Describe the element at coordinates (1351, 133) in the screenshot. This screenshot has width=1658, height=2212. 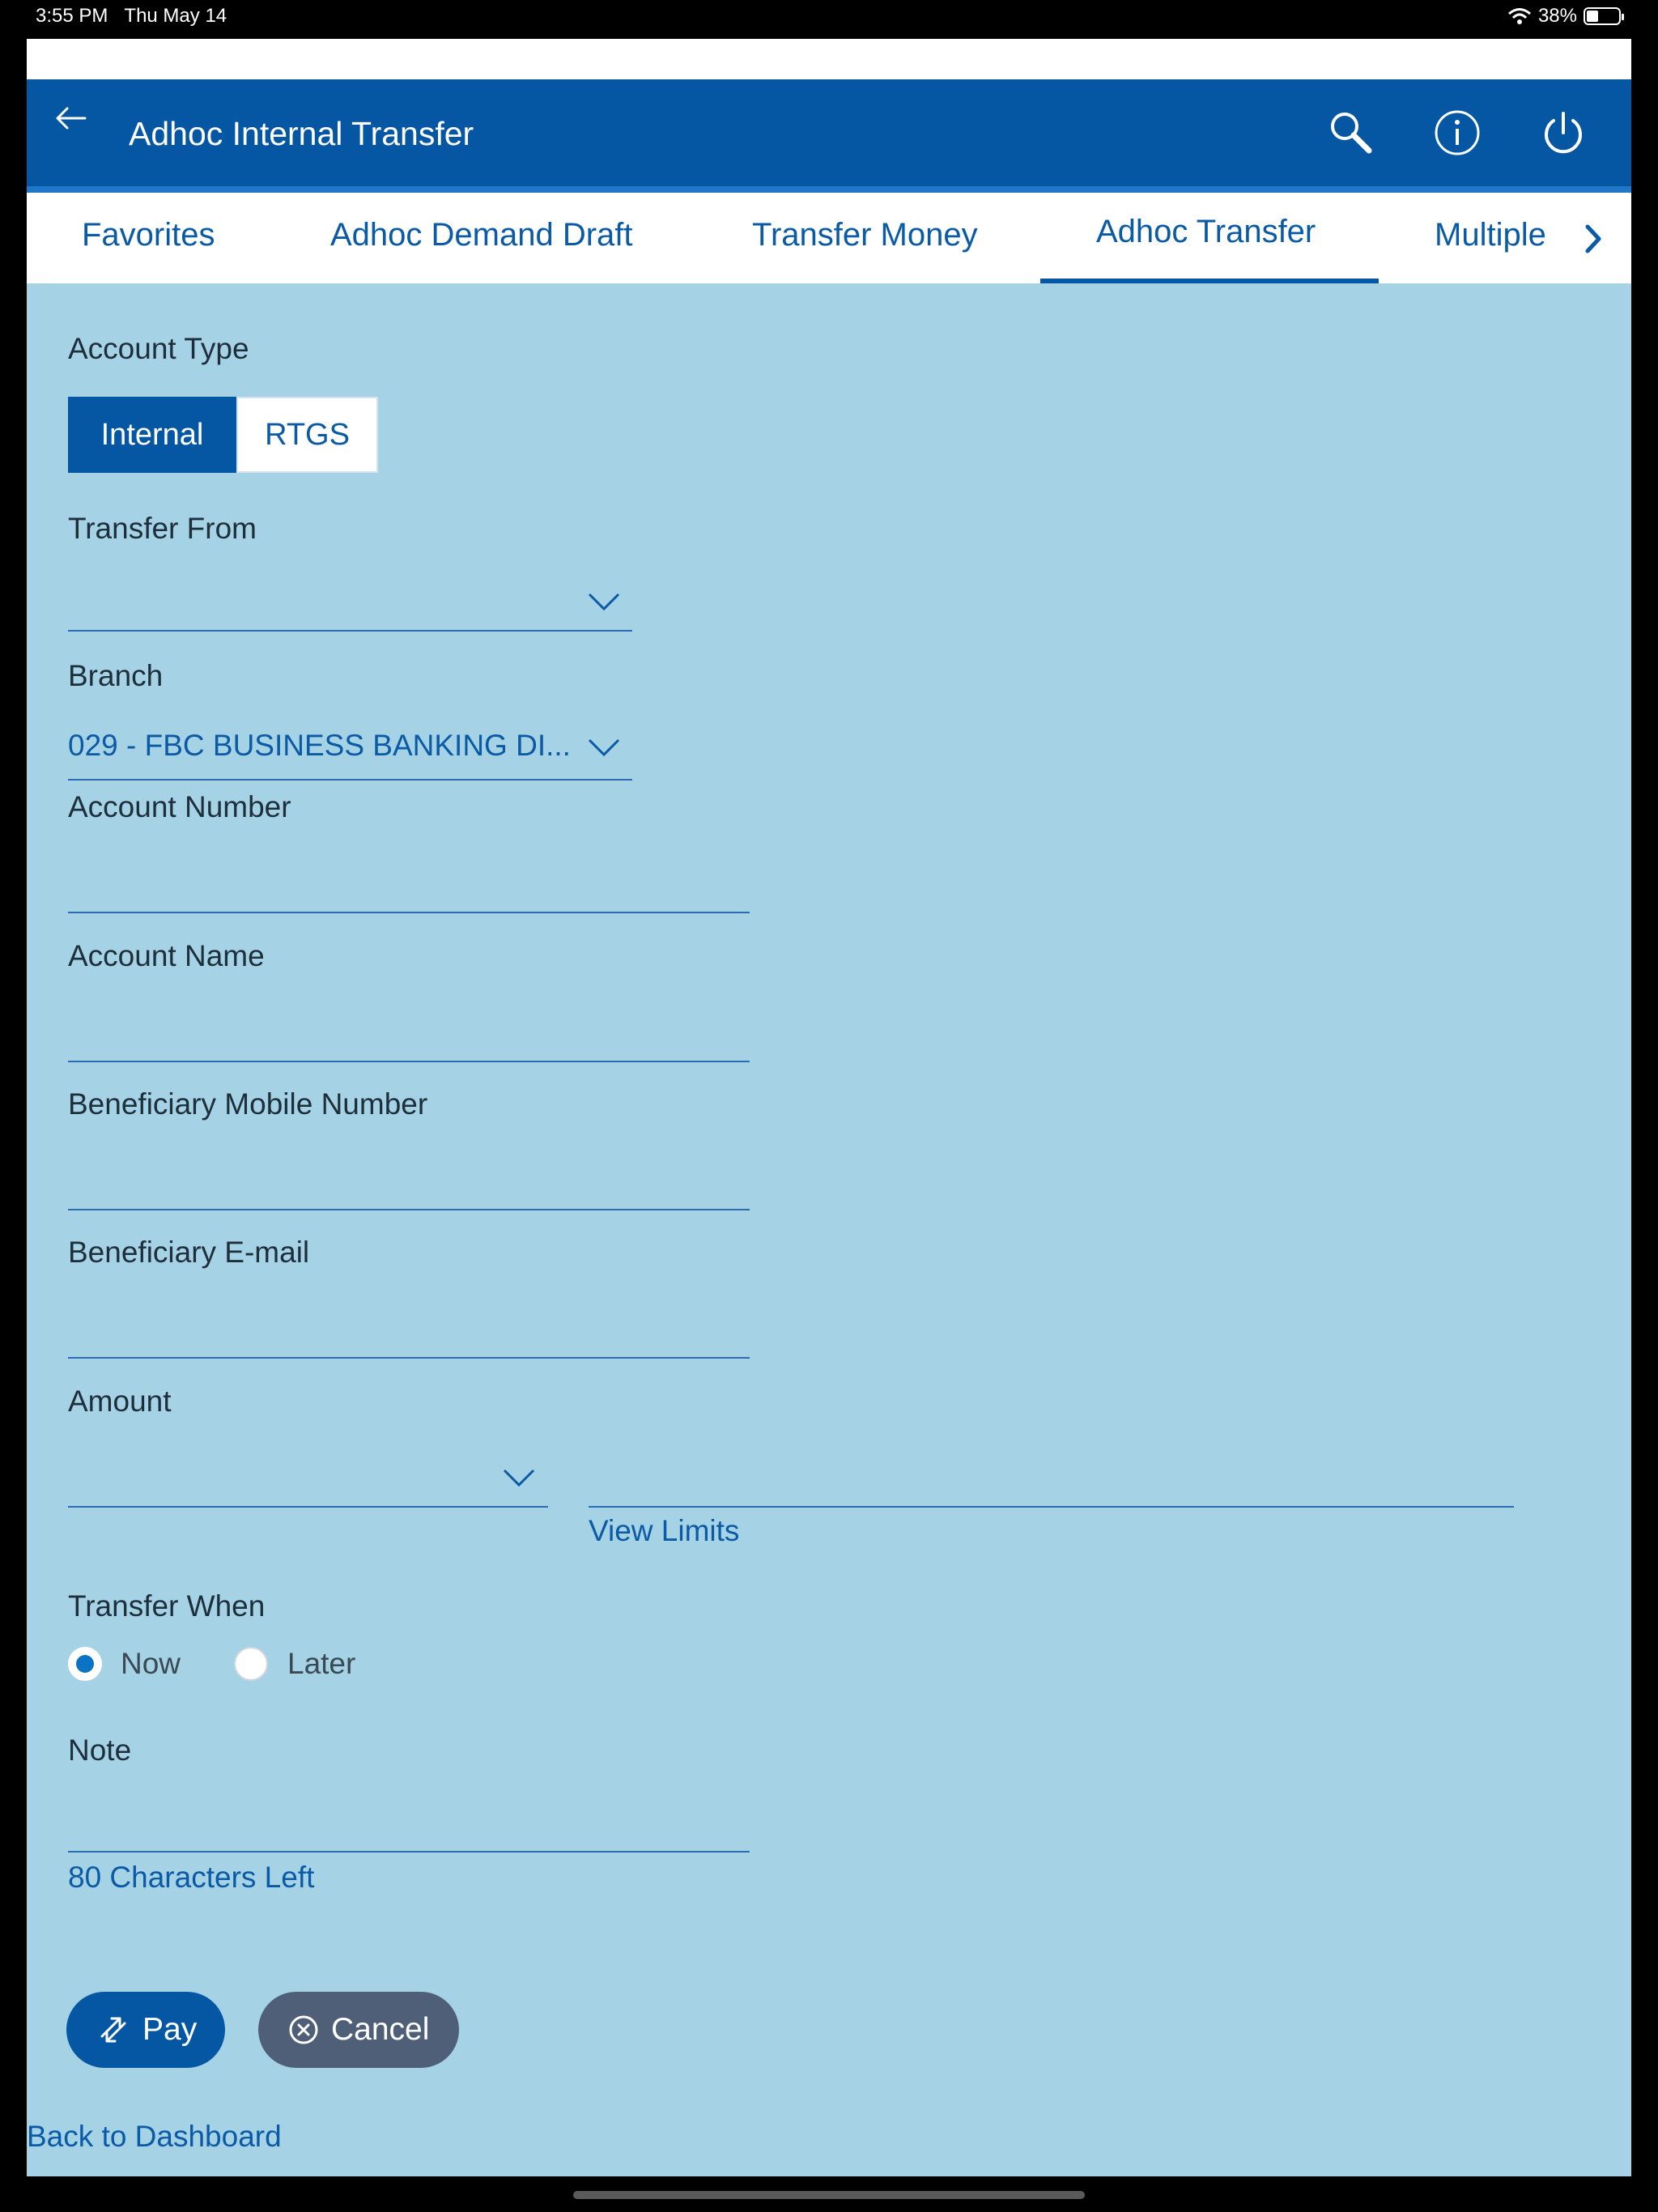
I see `search-icon` at that location.